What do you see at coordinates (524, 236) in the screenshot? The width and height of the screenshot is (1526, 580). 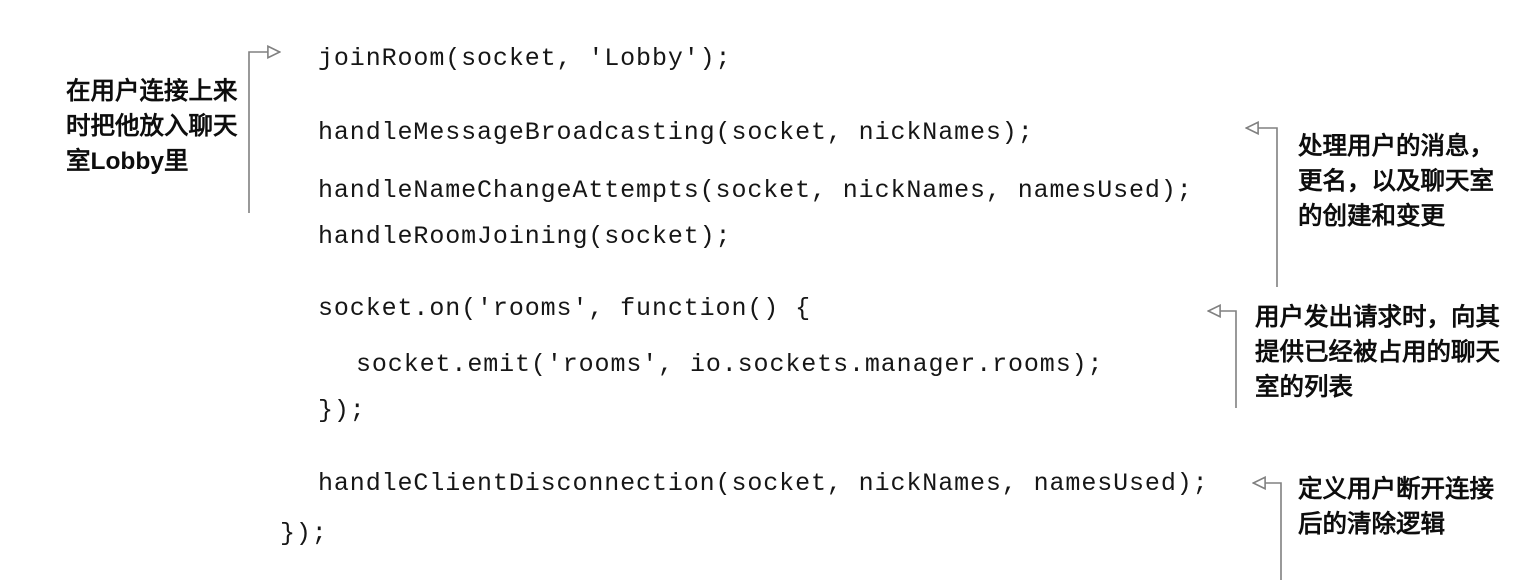 I see `code-line: handleRoomJoining(socket);` at bounding box center [524, 236].